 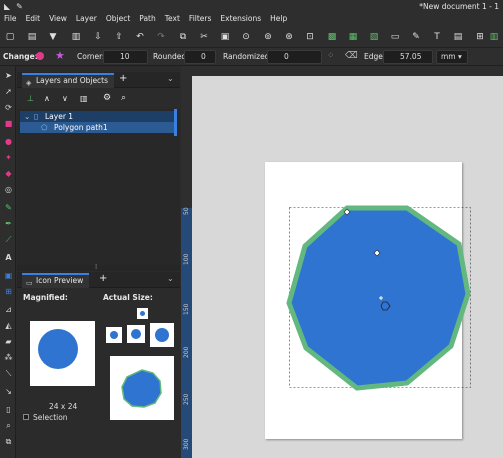 What do you see at coordinates (118, 18) in the screenshot?
I see `menu-item-object: Object` at bounding box center [118, 18].